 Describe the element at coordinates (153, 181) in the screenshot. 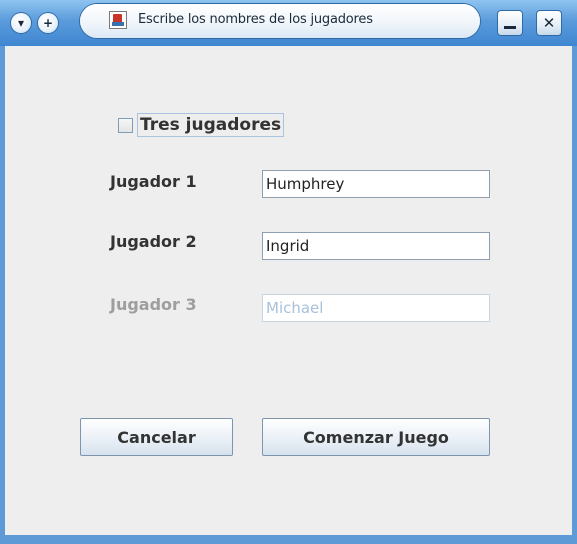

I see `player-1-label: Jugador 1` at that location.